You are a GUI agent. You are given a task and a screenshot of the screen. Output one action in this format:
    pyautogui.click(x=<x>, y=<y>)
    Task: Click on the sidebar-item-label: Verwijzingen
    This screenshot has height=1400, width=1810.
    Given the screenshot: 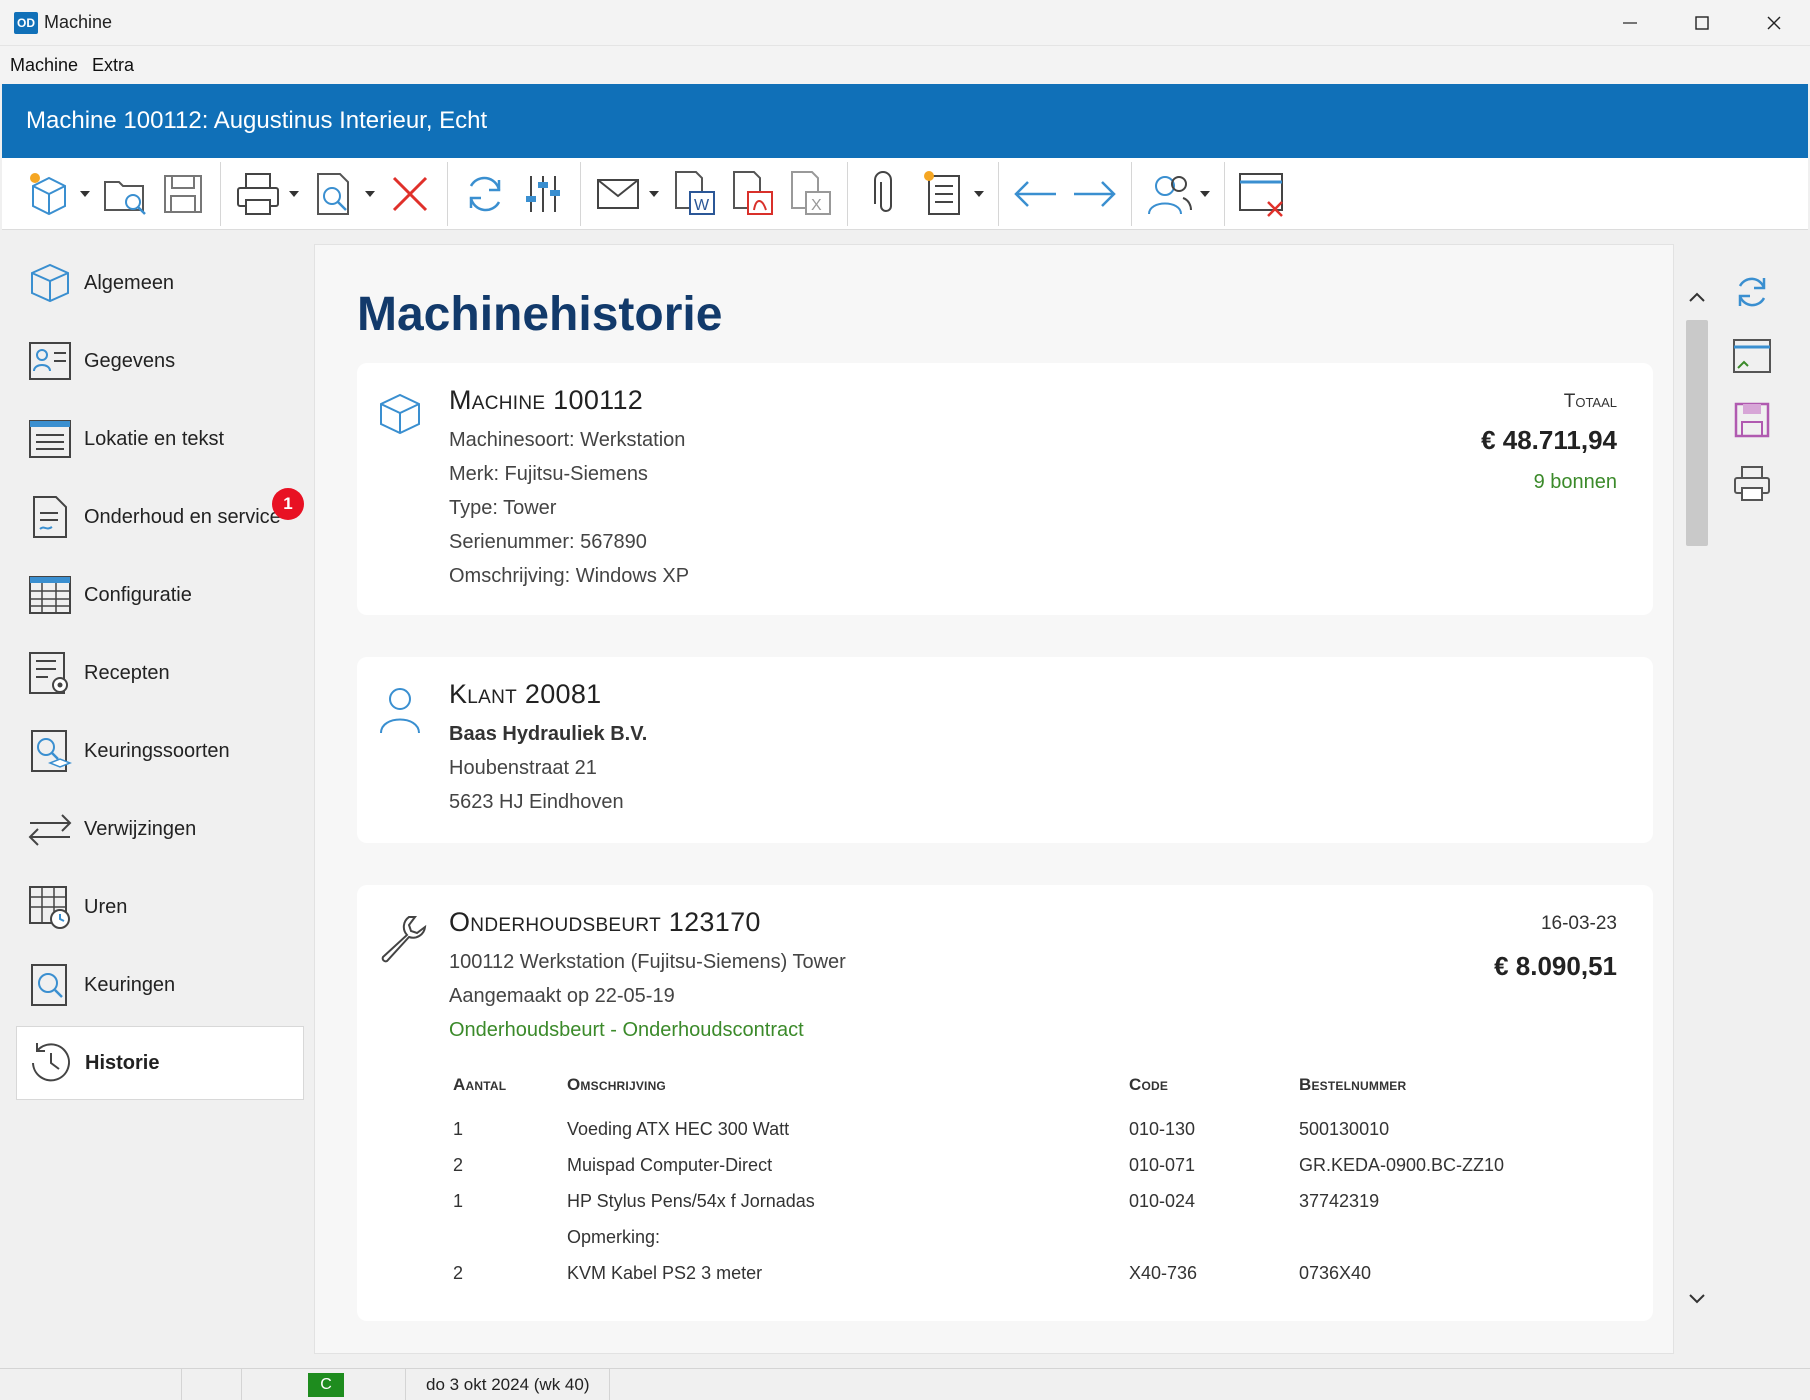 What is the action you would take?
    pyautogui.click(x=140, y=828)
    